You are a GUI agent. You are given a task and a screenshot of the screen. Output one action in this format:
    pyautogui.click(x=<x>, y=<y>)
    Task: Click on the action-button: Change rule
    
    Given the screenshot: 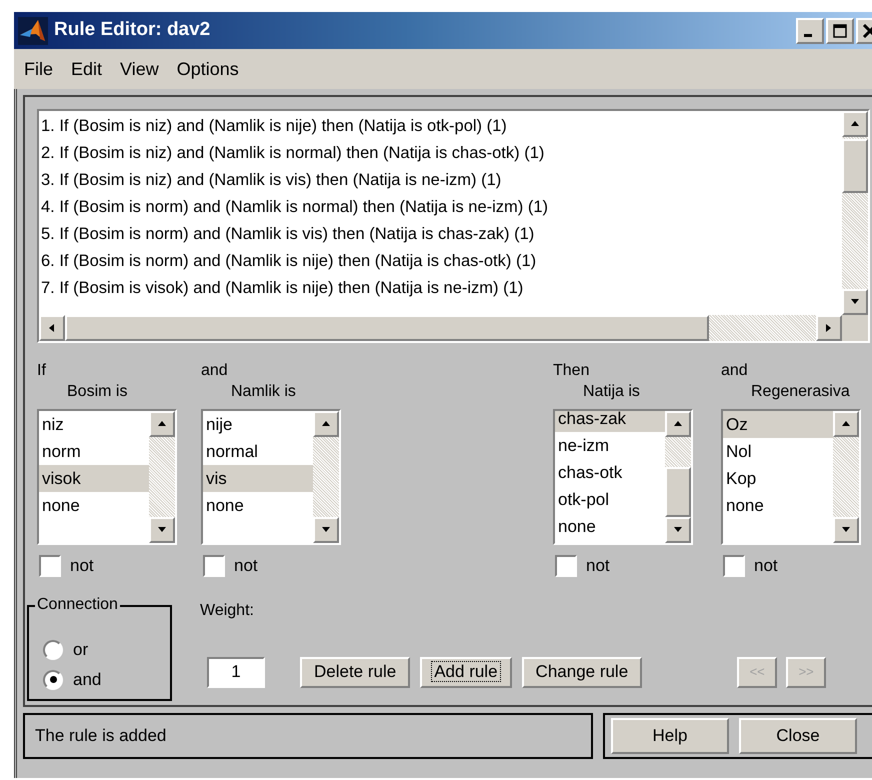 What is the action you would take?
    pyautogui.click(x=582, y=672)
    